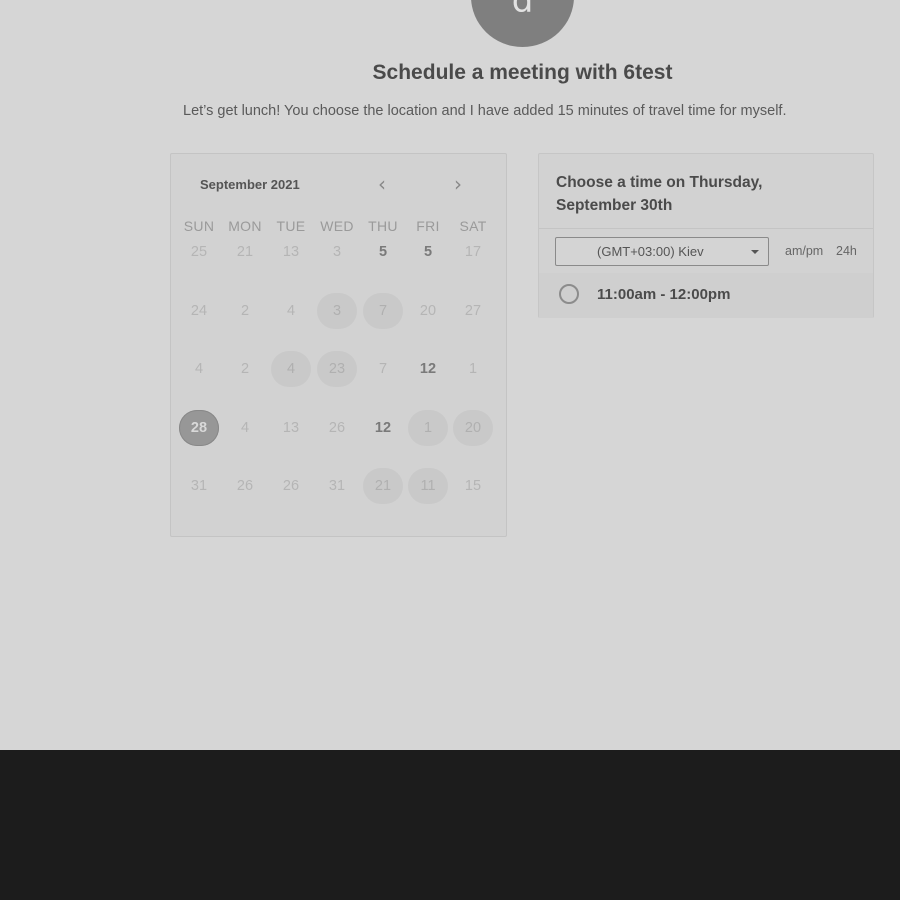 The width and height of the screenshot is (900, 900). Describe the element at coordinates (473, 226) in the screenshot. I see `weekday-sat: SAT` at that location.